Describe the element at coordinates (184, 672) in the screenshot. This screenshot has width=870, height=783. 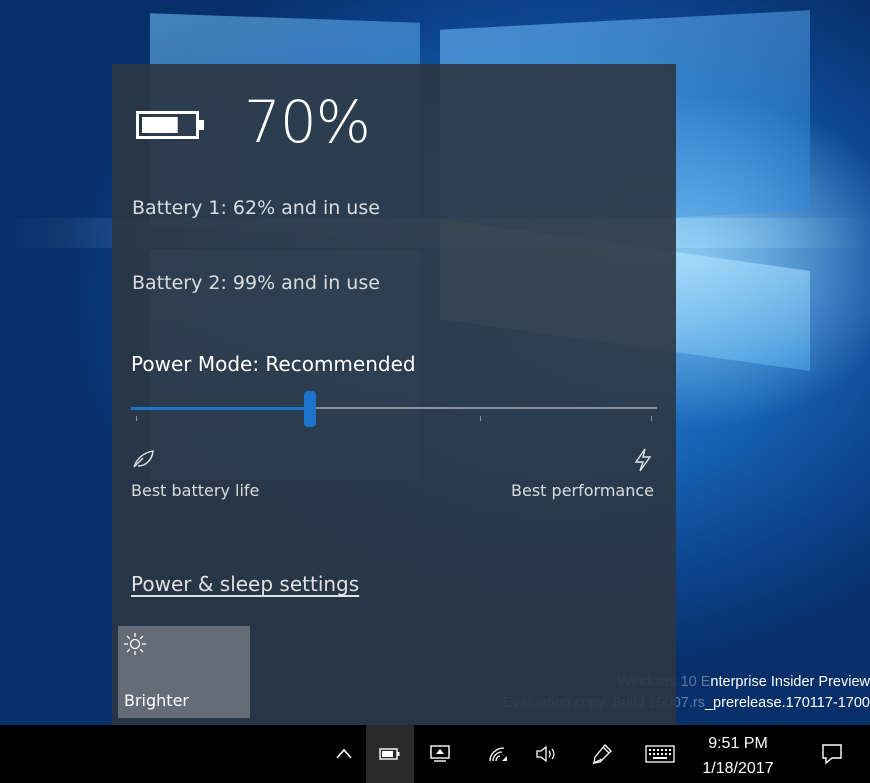
I see `brighter-quick-action: Brighter` at that location.